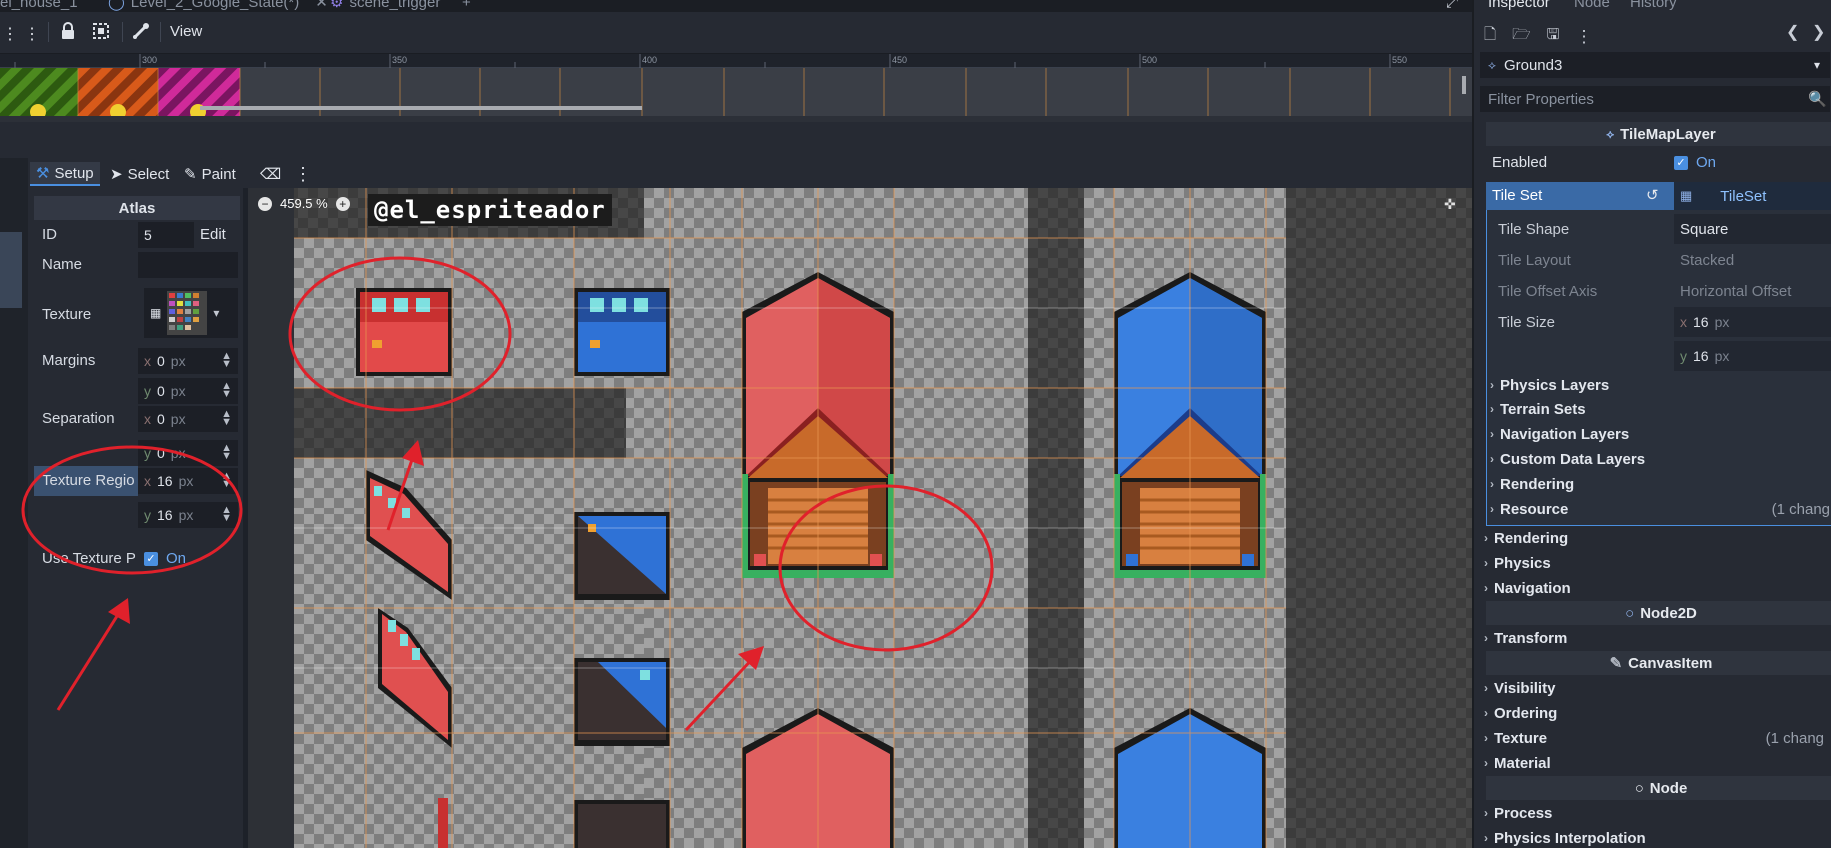 The width and height of the screenshot is (1831, 848). What do you see at coordinates (1655, 99) in the screenshot?
I see `filter-properties-input: Filter Properties 🔍` at bounding box center [1655, 99].